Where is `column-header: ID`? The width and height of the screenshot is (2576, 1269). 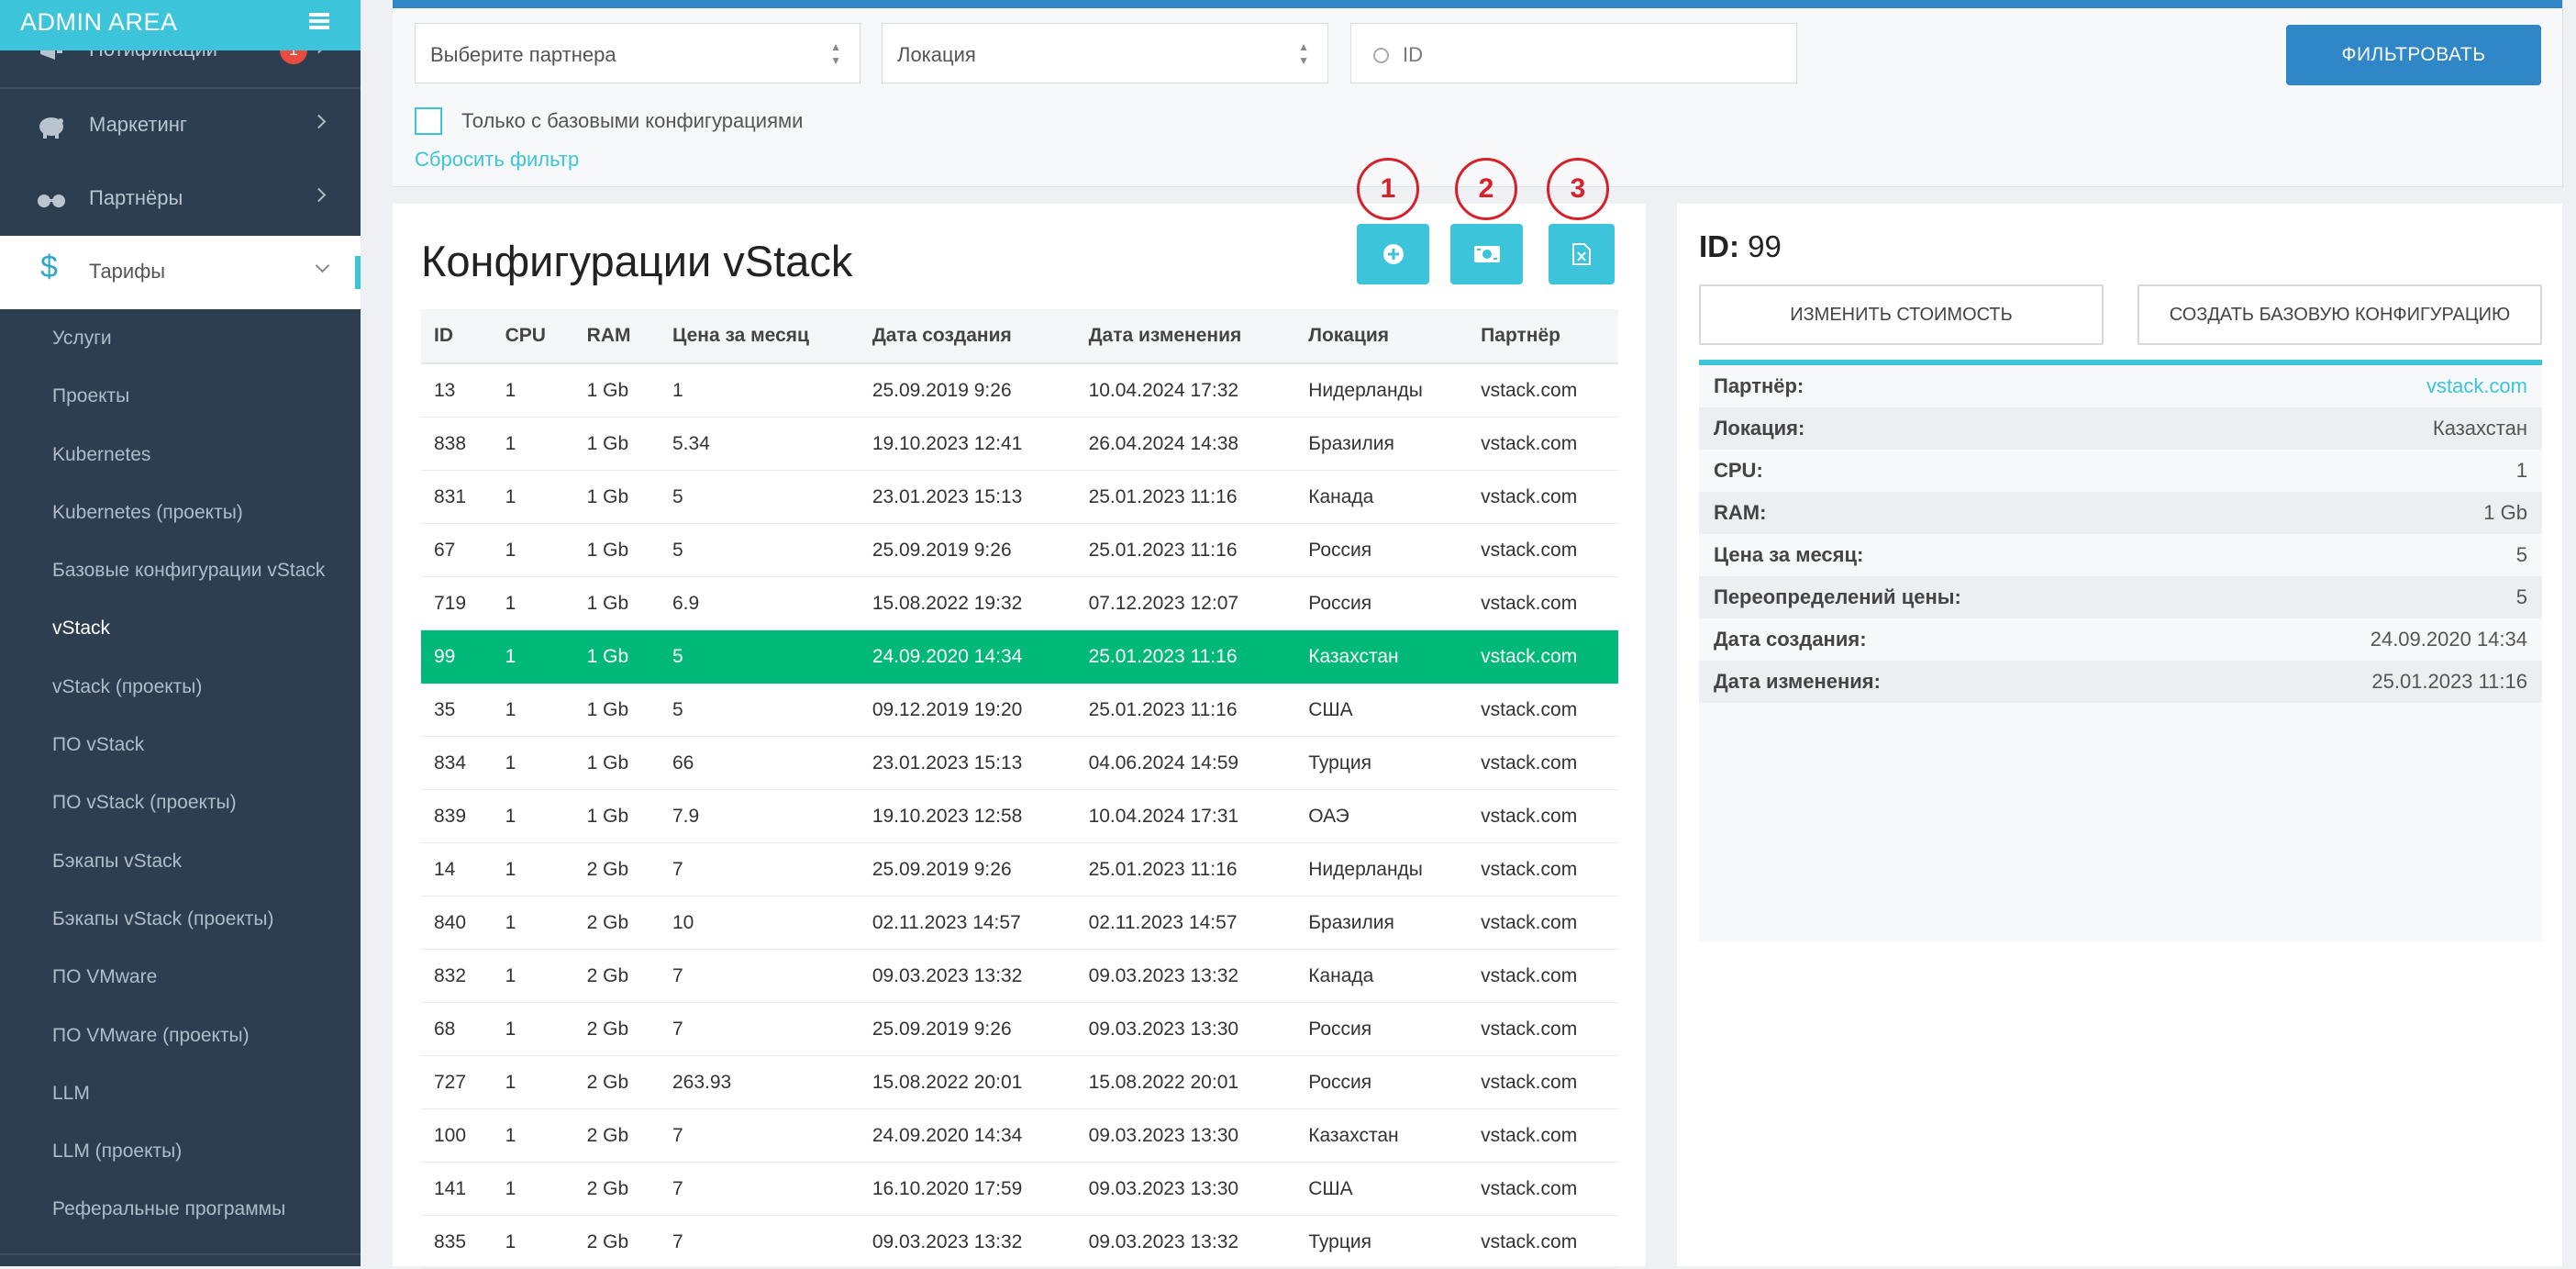 column-header: ID is located at coordinates (457, 336).